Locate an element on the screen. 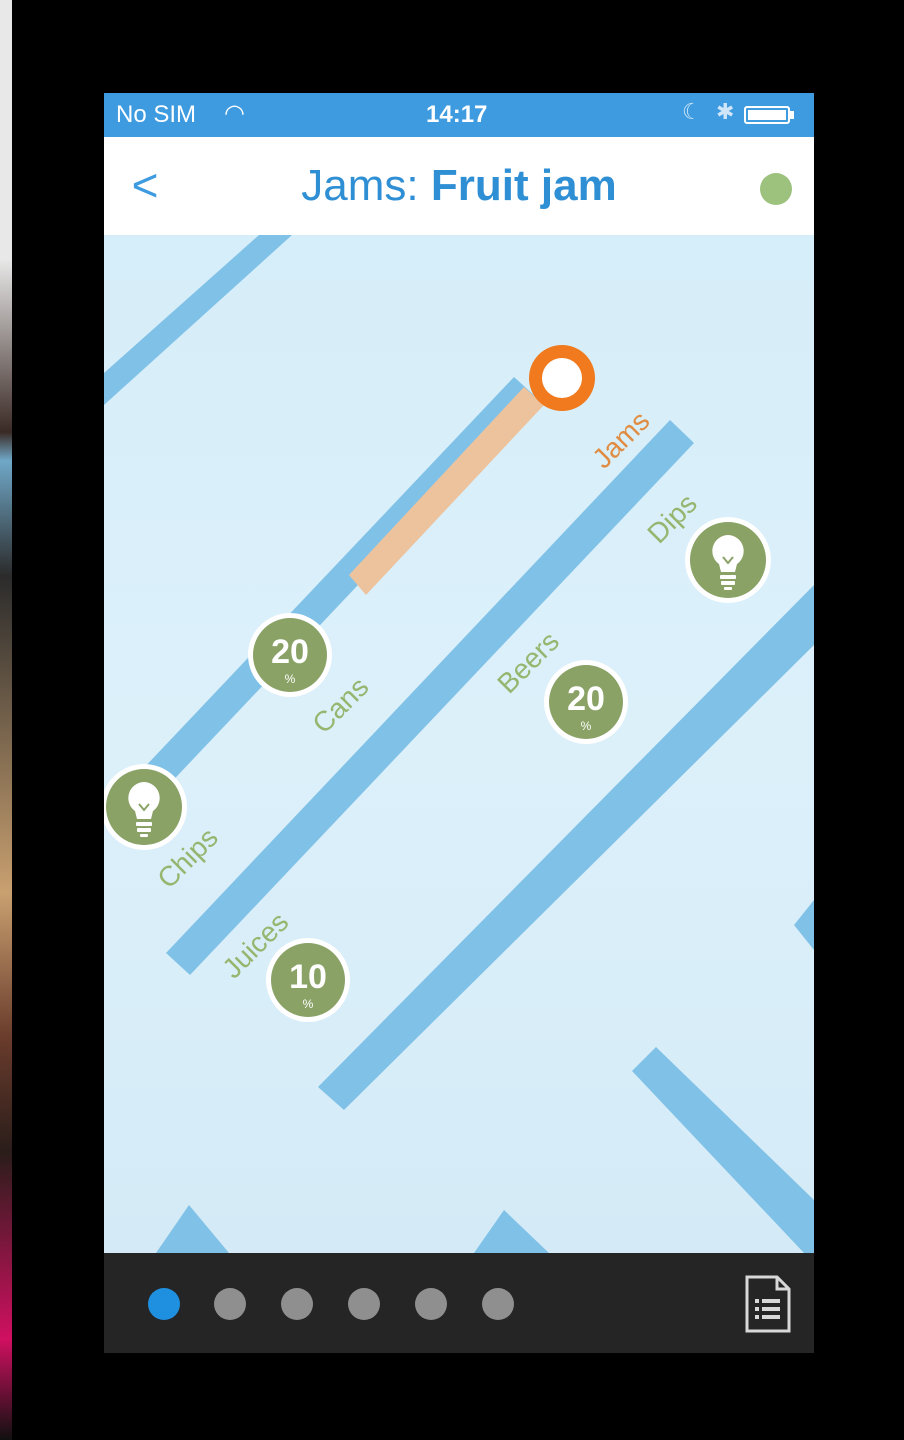  discount-marker-juices: 10 % is located at coordinates (308, 980).